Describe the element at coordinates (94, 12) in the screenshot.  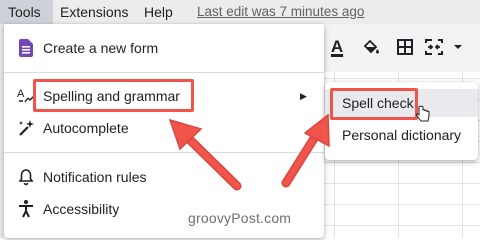
I see `menu-extensions: Extensions` at that location.